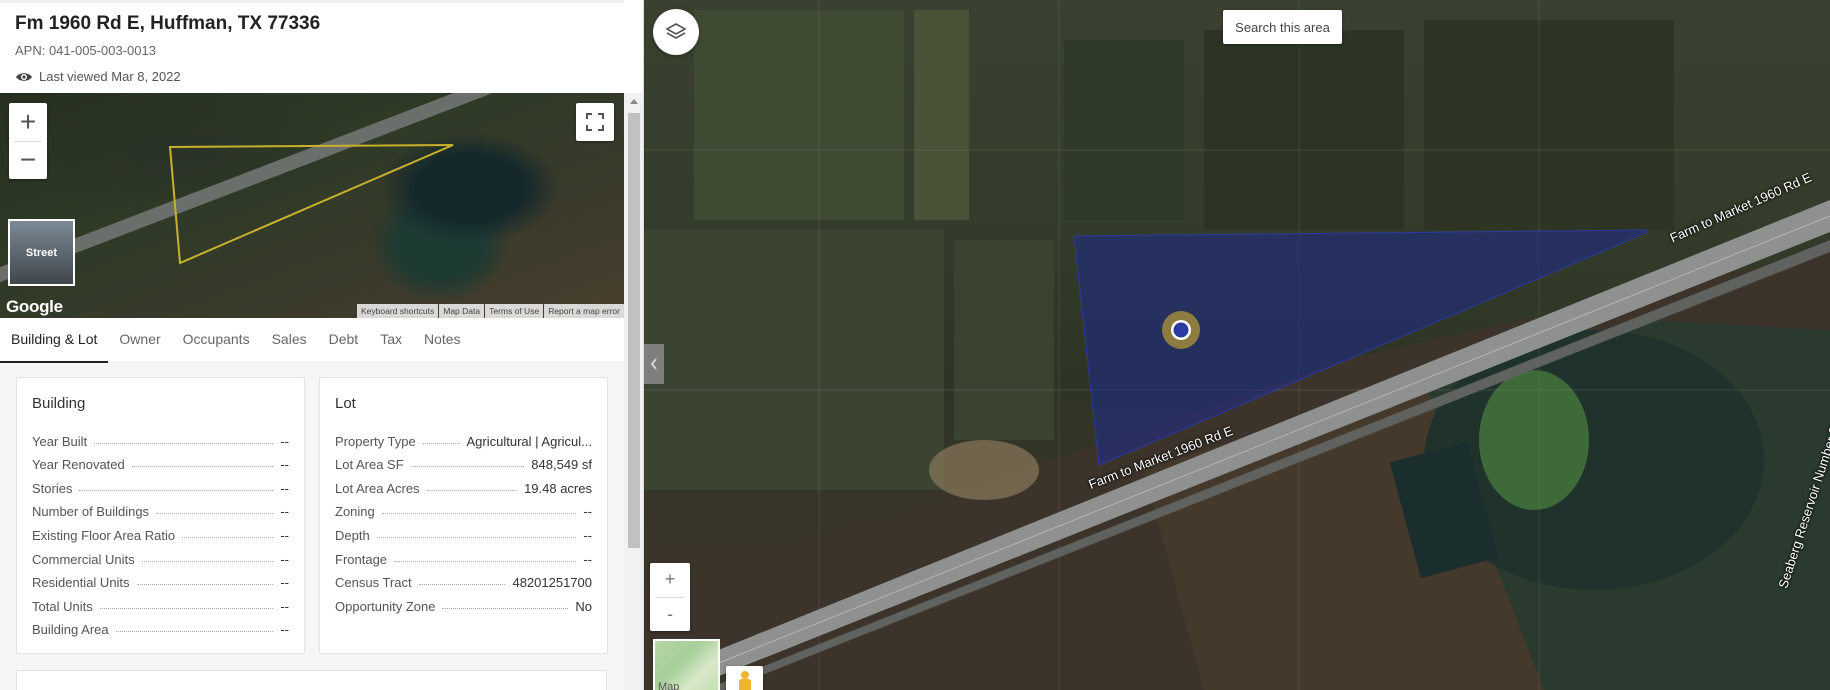 Image resolution: width=1830 pixels, height=690 pixels. Describe the element at coordinates (463, 555) in the screenshot. I see `lot-row: Frontage --` at that location.